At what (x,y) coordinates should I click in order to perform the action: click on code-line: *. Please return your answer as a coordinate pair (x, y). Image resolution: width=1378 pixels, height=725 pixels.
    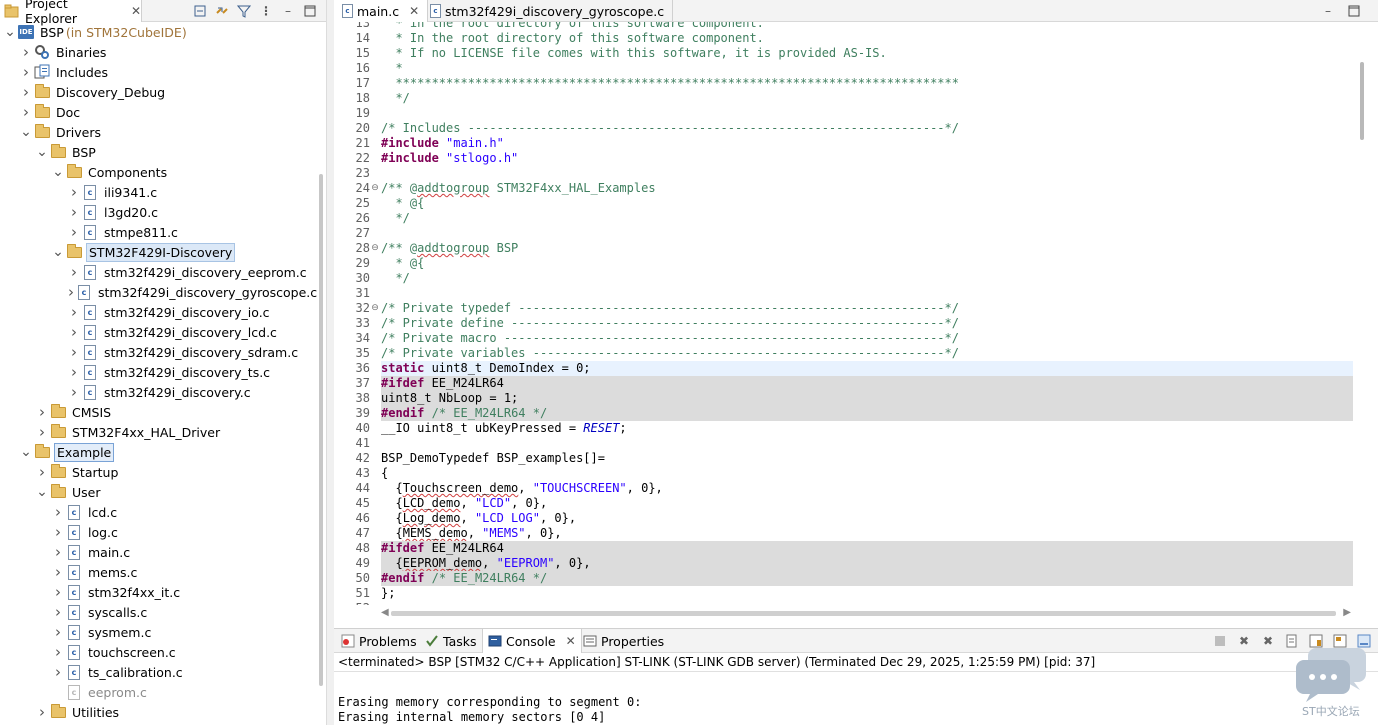
    Looking at the image, I should click on (867, 68).